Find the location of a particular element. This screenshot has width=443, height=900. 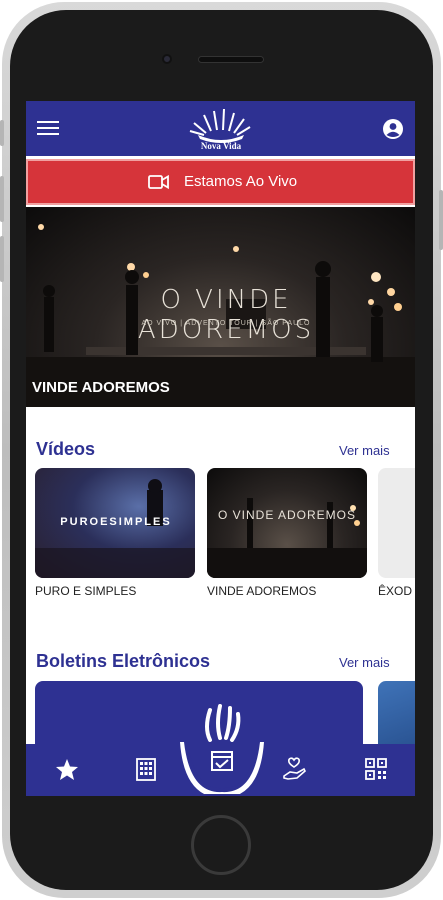

video-thumbnail-text: O VINDE ADOREMOS is located at coordinates (287, 515).